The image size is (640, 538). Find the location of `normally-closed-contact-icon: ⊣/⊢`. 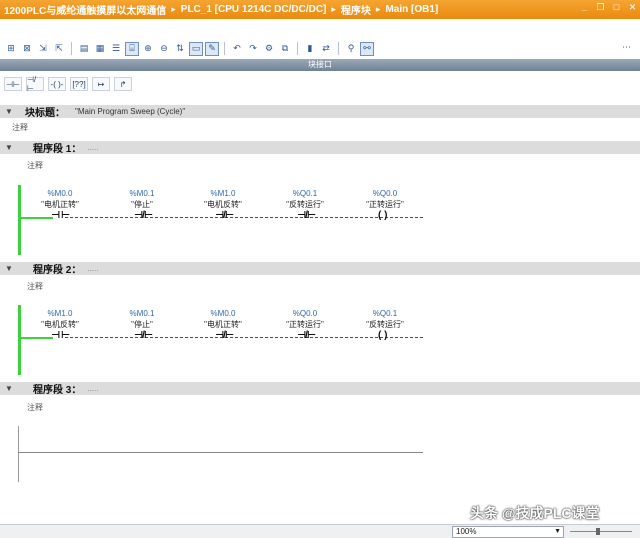

normally-closed-contact-icon: ⊣/⊢ is located at coordinates (35, 84).